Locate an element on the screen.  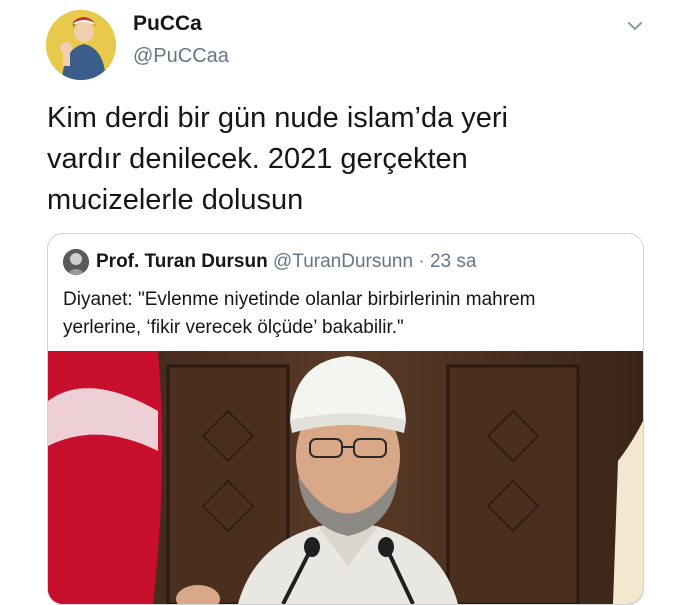
tweet-text-line: vardır denilecek. 2021 gerçekten is located at coordinates (257, 159).